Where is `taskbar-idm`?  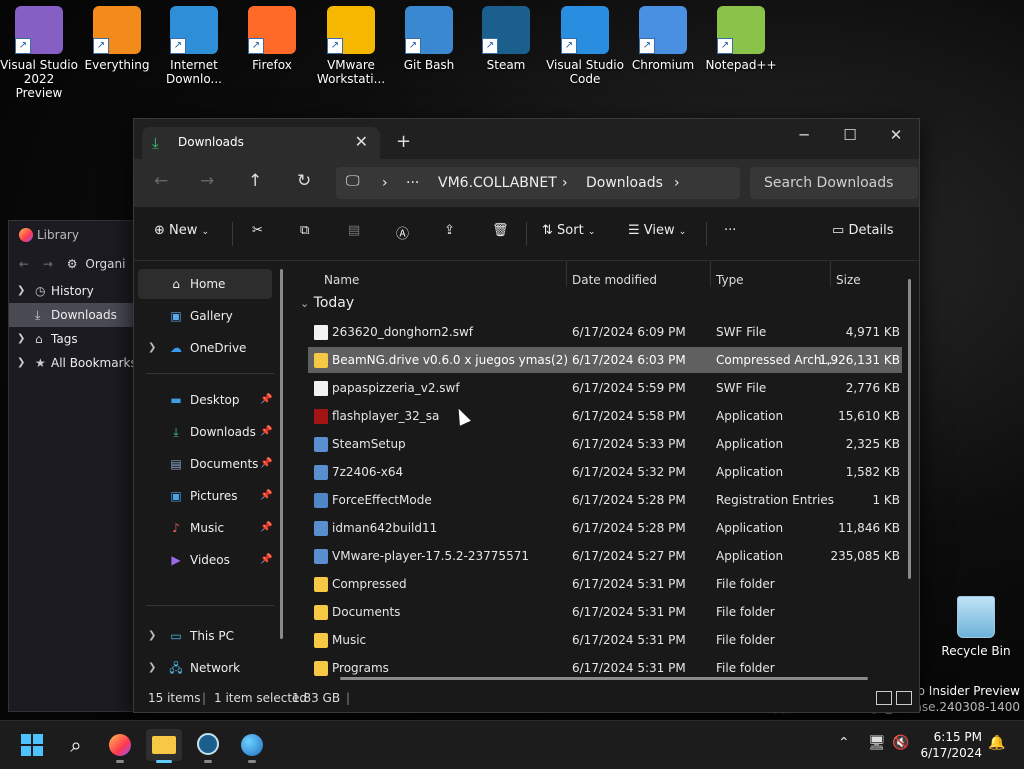
taskbar-idm is located at coordinates (252, 746).